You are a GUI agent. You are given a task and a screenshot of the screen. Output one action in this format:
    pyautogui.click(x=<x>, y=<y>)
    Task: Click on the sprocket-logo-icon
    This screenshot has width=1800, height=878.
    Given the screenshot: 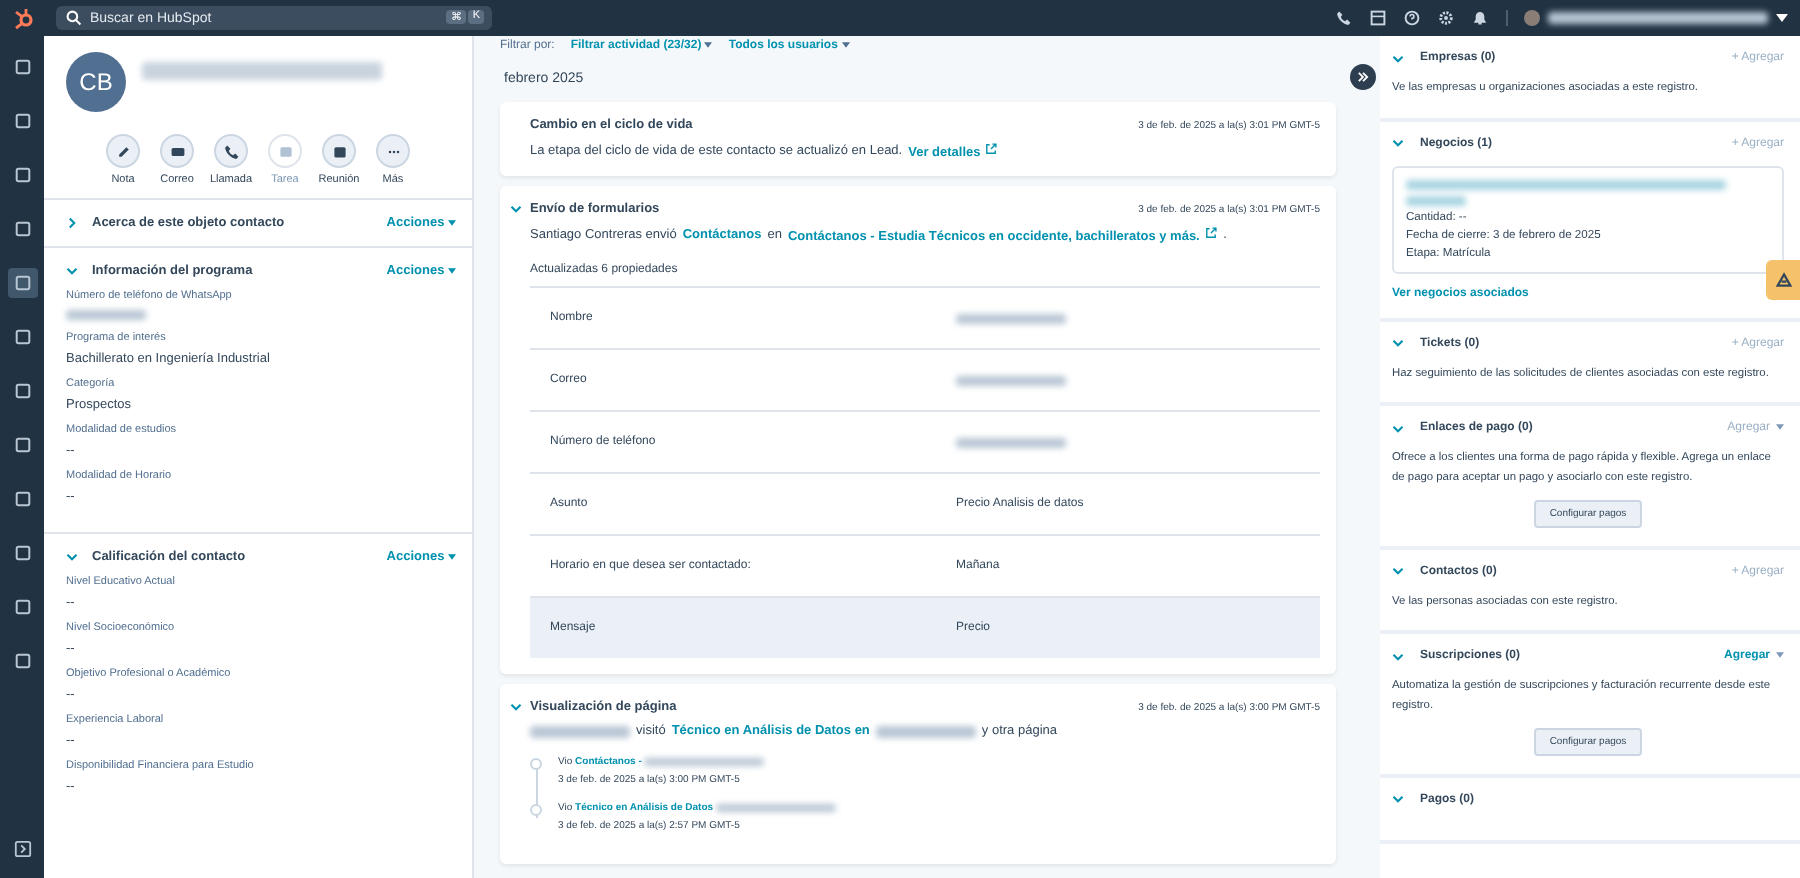 What is the action you would take?
    pyautogui.click(x=24, y=18)
    